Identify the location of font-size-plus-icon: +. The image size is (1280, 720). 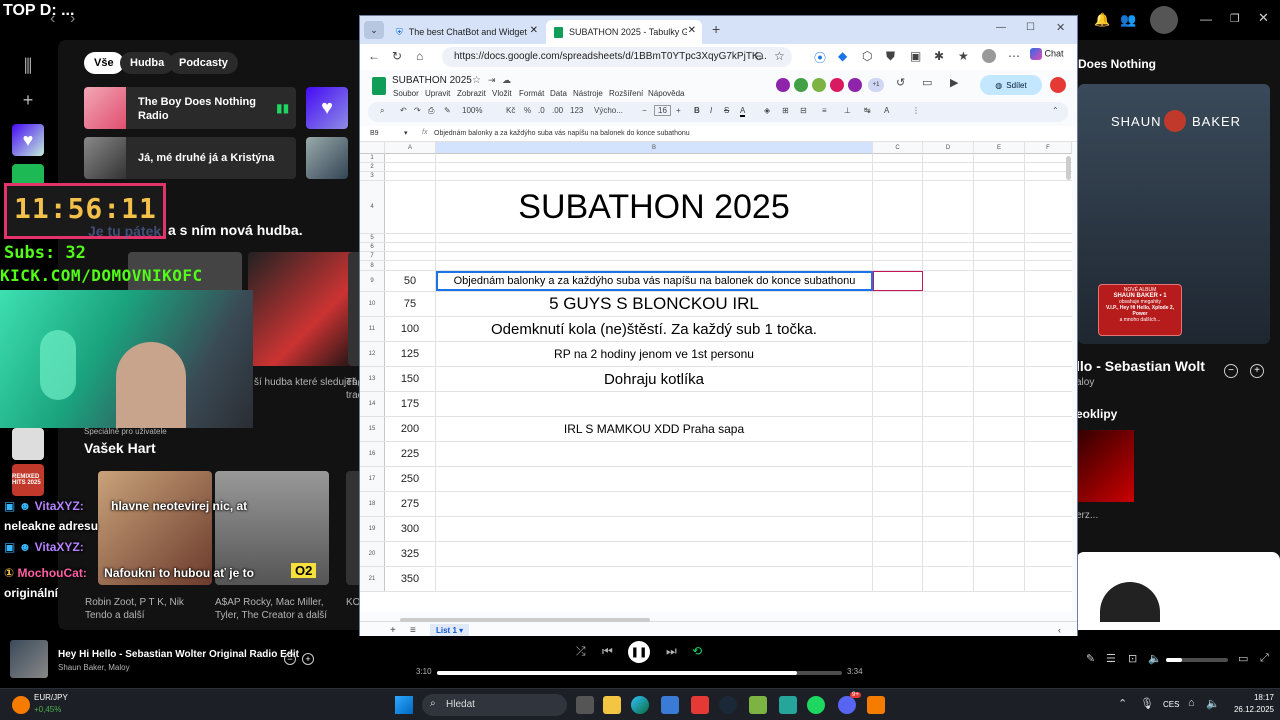
(678, 110).